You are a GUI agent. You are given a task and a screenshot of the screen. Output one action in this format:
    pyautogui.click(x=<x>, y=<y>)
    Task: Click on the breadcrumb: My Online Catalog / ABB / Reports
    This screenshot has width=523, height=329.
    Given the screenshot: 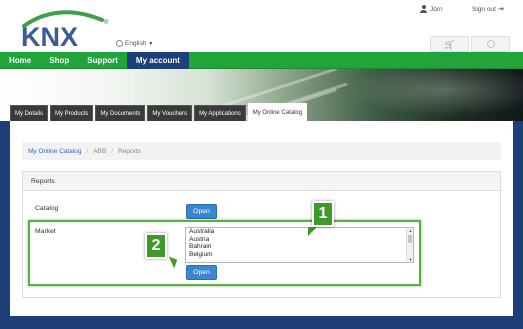 What is the action you would take?
    pyautogui.click(x=261, y=151)
    